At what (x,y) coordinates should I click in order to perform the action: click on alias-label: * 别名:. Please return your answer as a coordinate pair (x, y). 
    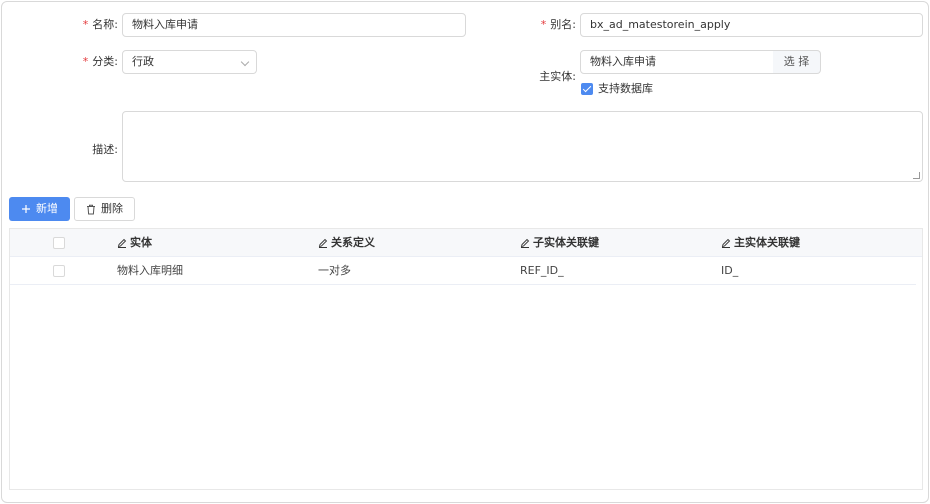
    Looking at the image, I should click on (558, 24).